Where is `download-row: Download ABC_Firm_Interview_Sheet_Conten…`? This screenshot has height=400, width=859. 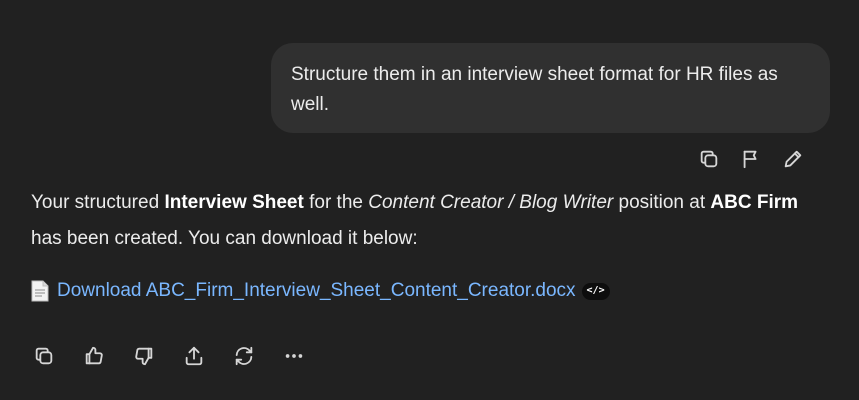 download-row: Download ABC_Firm_Interview_Sheet_Conten… is located at coordinates (320, 291).